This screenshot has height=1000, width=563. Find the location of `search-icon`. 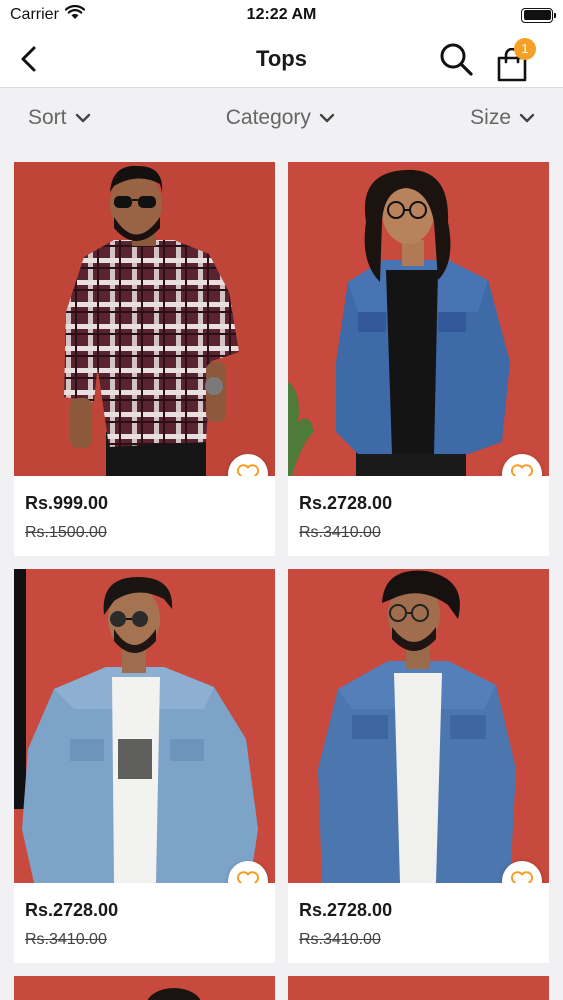

search-icon is located at coordinates (456, 59).